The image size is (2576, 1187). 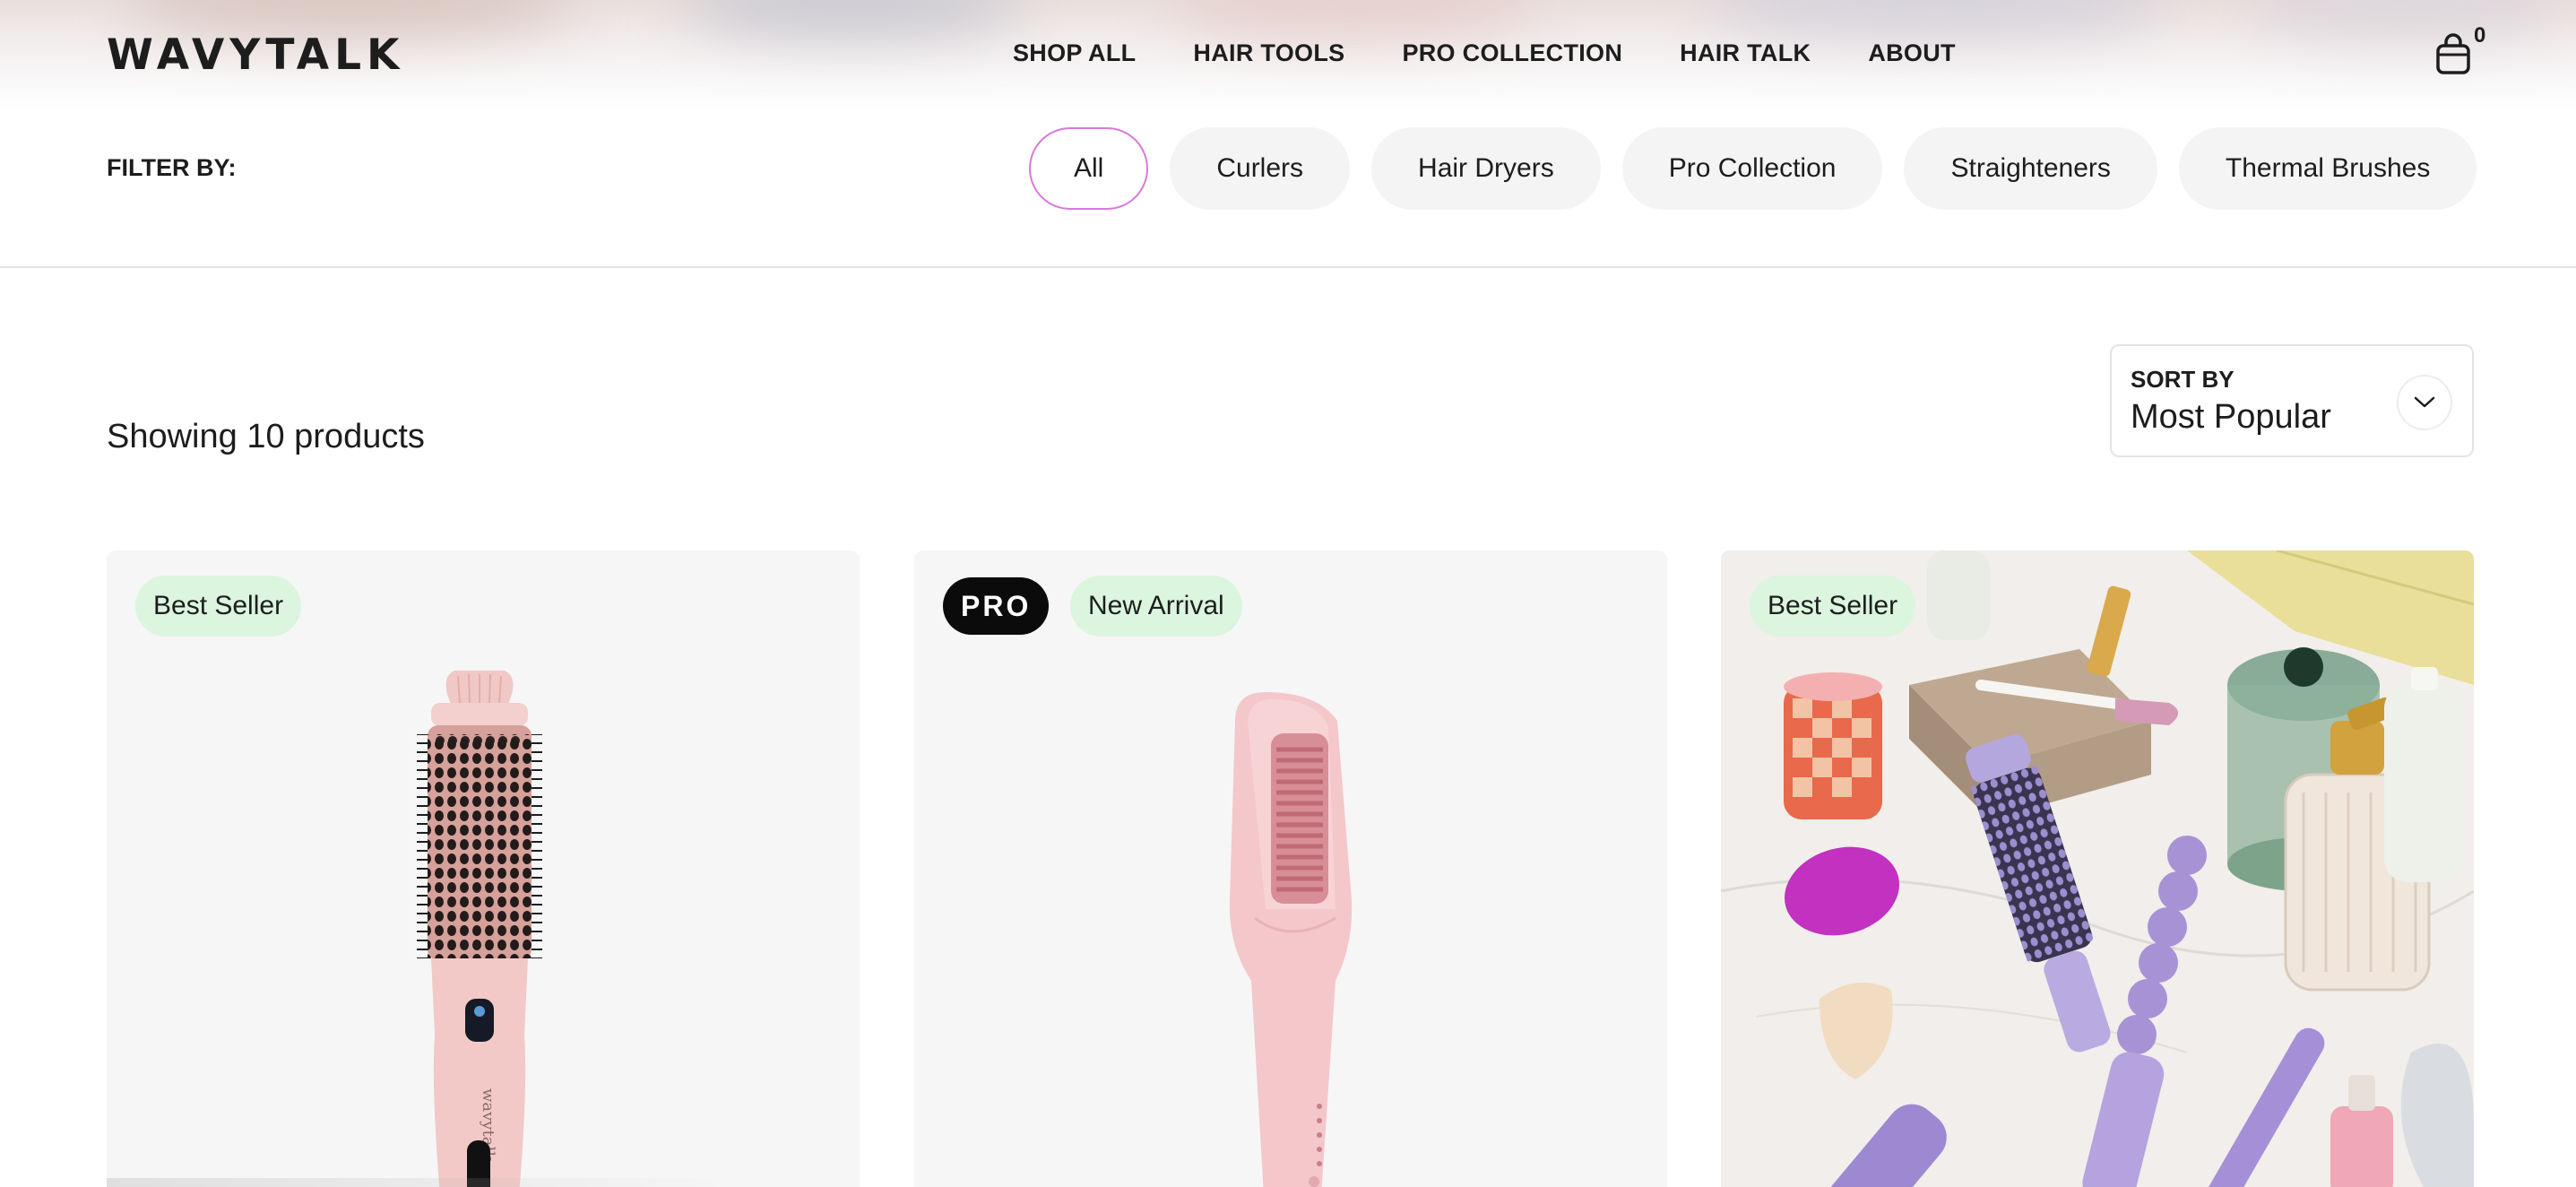 What do you see at coordinates (1156, 606) in the screenshot?
I see `new-arrival-badge: New Arrival` at bounding box center [1156, 606].